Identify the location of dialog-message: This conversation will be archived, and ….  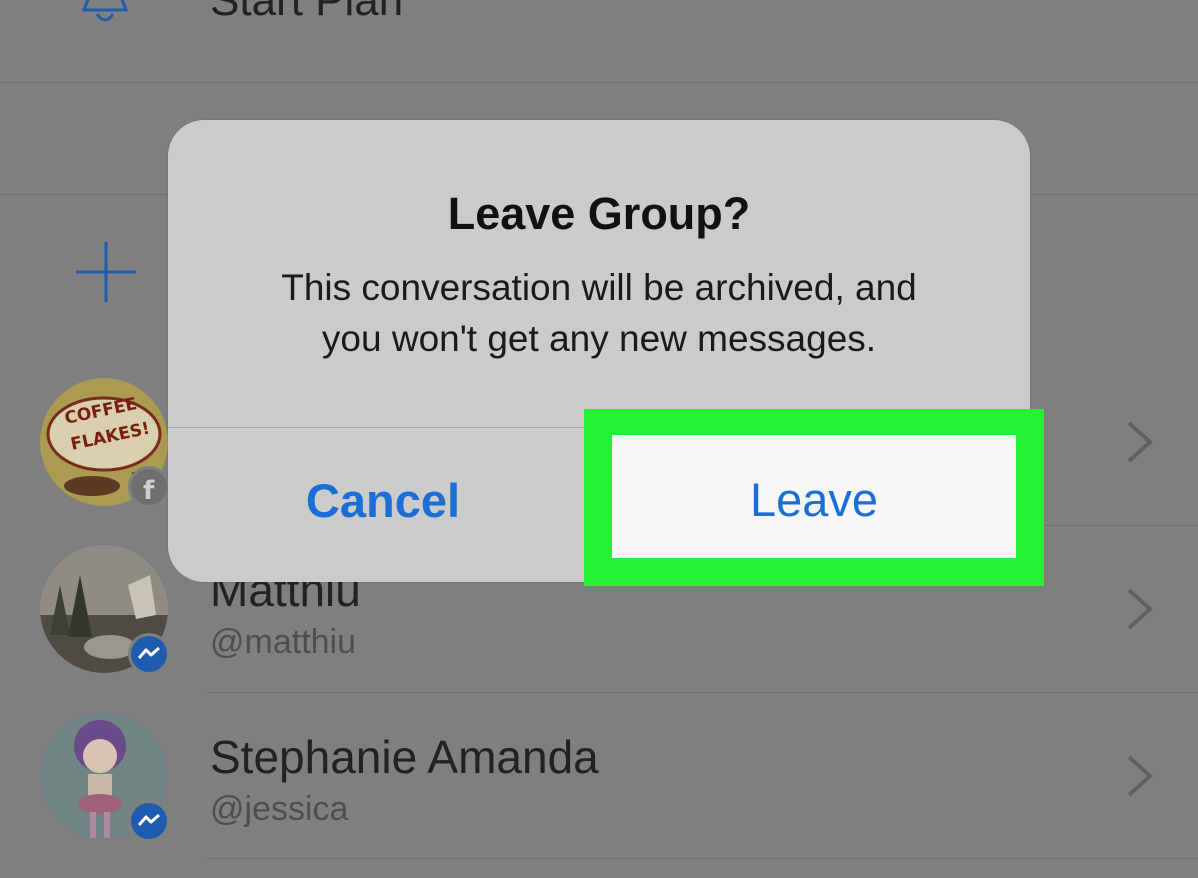
(599, 313).